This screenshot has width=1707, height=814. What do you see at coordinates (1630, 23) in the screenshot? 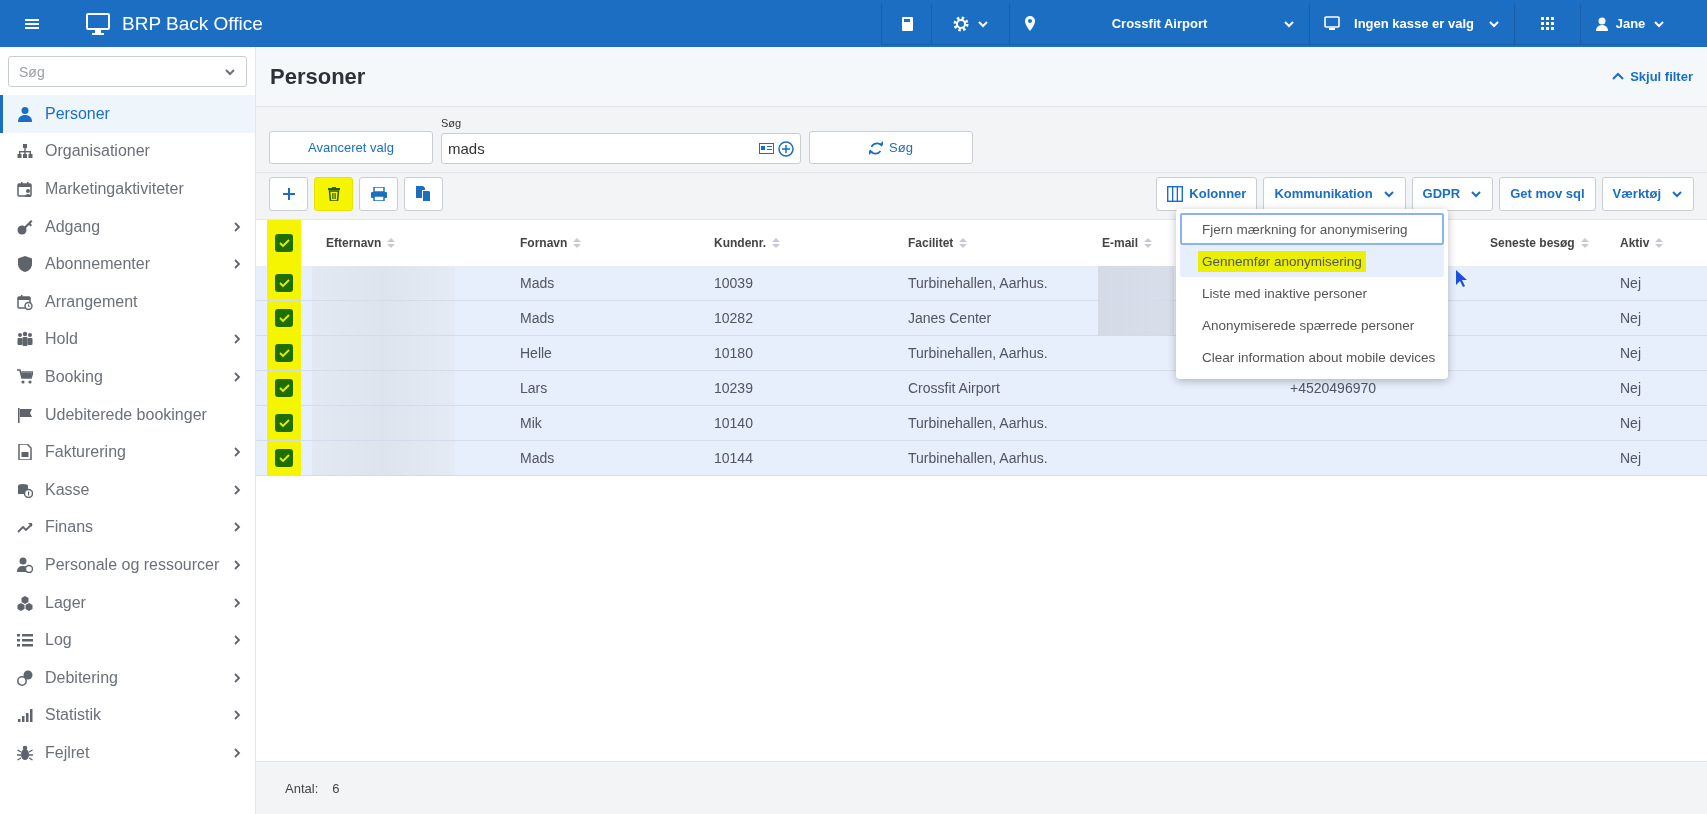
I see `user-menu: Jane` at bounding box center [1630, 23].